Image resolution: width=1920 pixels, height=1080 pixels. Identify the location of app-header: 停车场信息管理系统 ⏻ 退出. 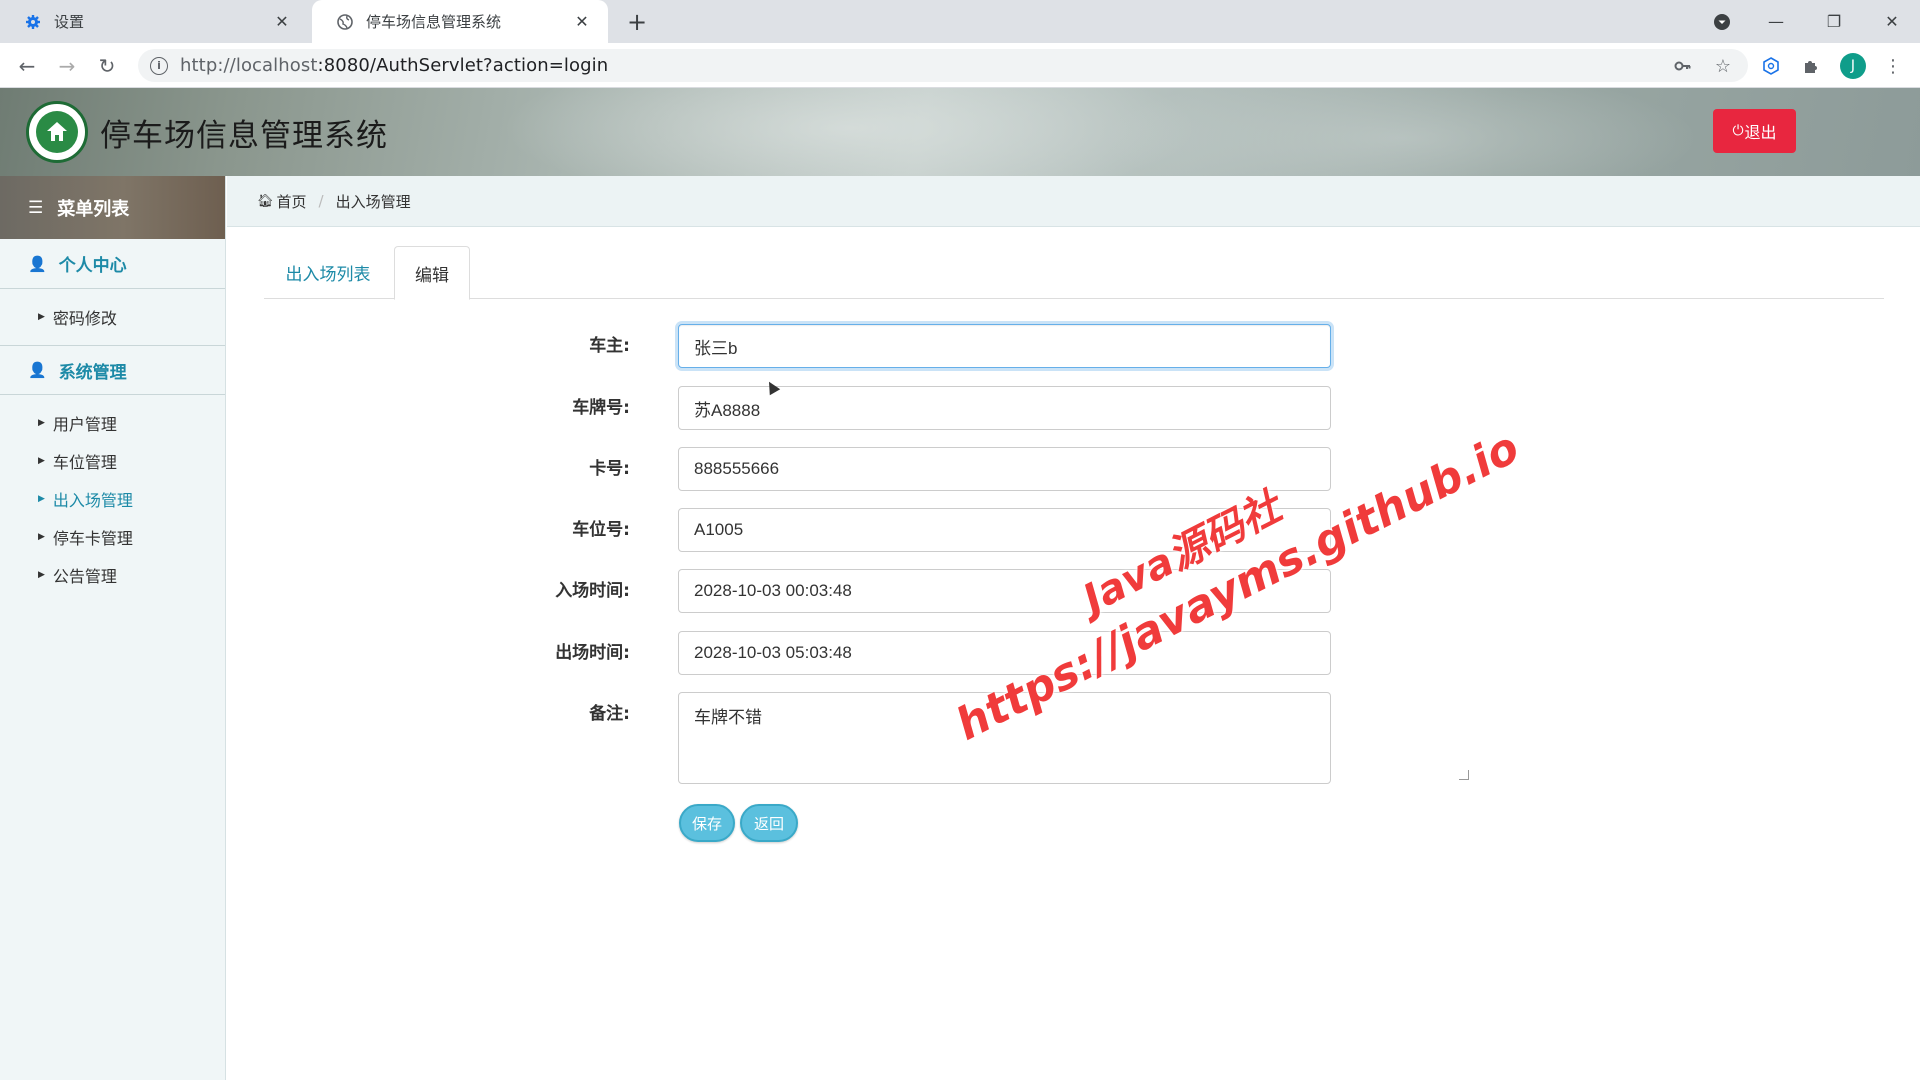
(960, 132).